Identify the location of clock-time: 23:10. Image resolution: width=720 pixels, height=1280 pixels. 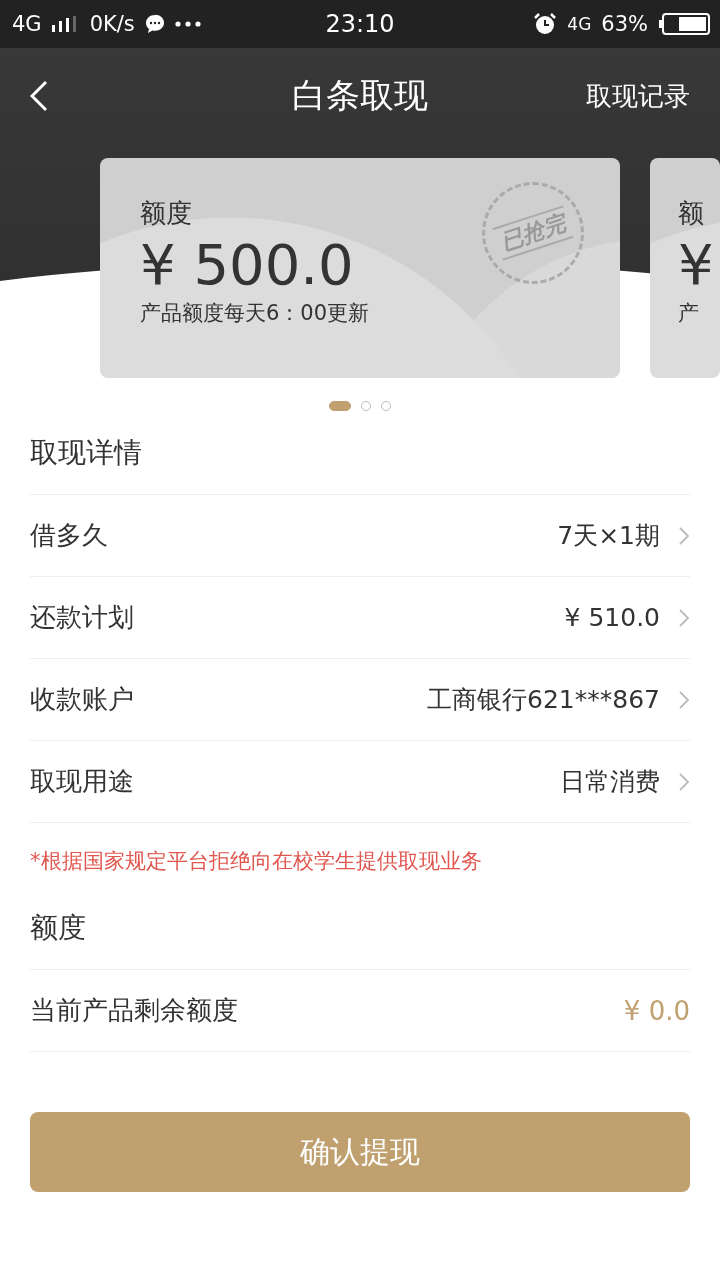
(360, 24).